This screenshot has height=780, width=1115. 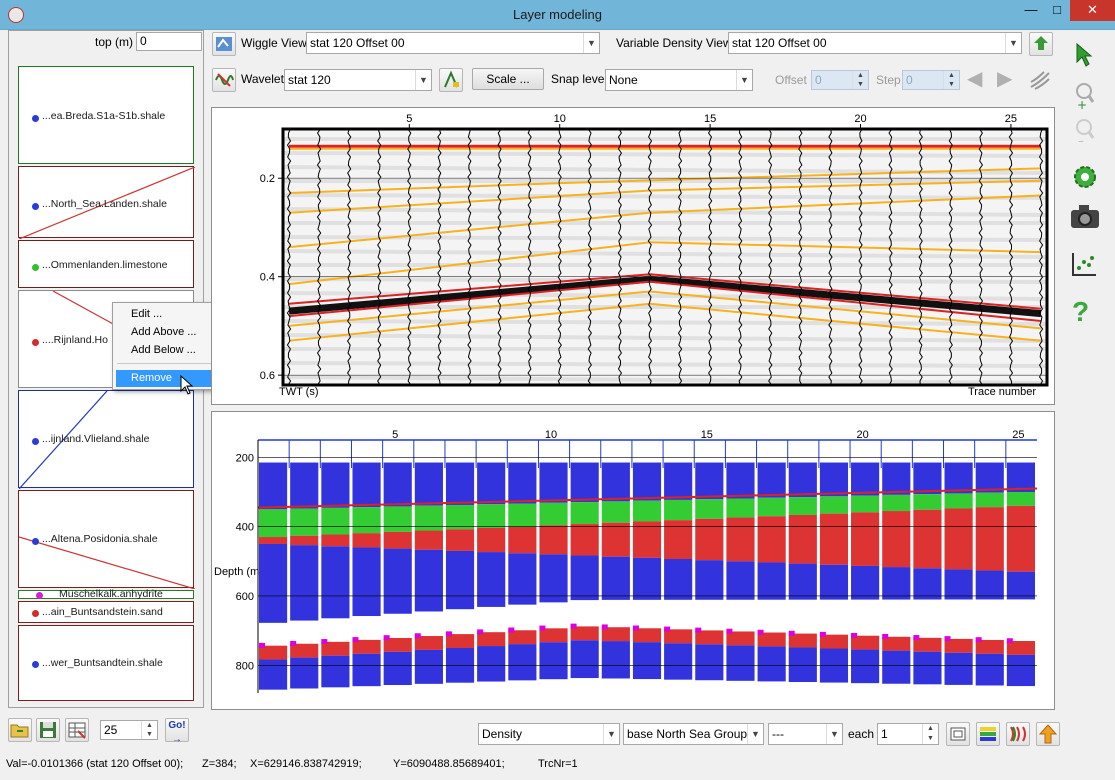 What do you see at coordinates (679, 80) in the screenshot?
I see `snap-level-select: None ▼` at bounding box center [679, 80].